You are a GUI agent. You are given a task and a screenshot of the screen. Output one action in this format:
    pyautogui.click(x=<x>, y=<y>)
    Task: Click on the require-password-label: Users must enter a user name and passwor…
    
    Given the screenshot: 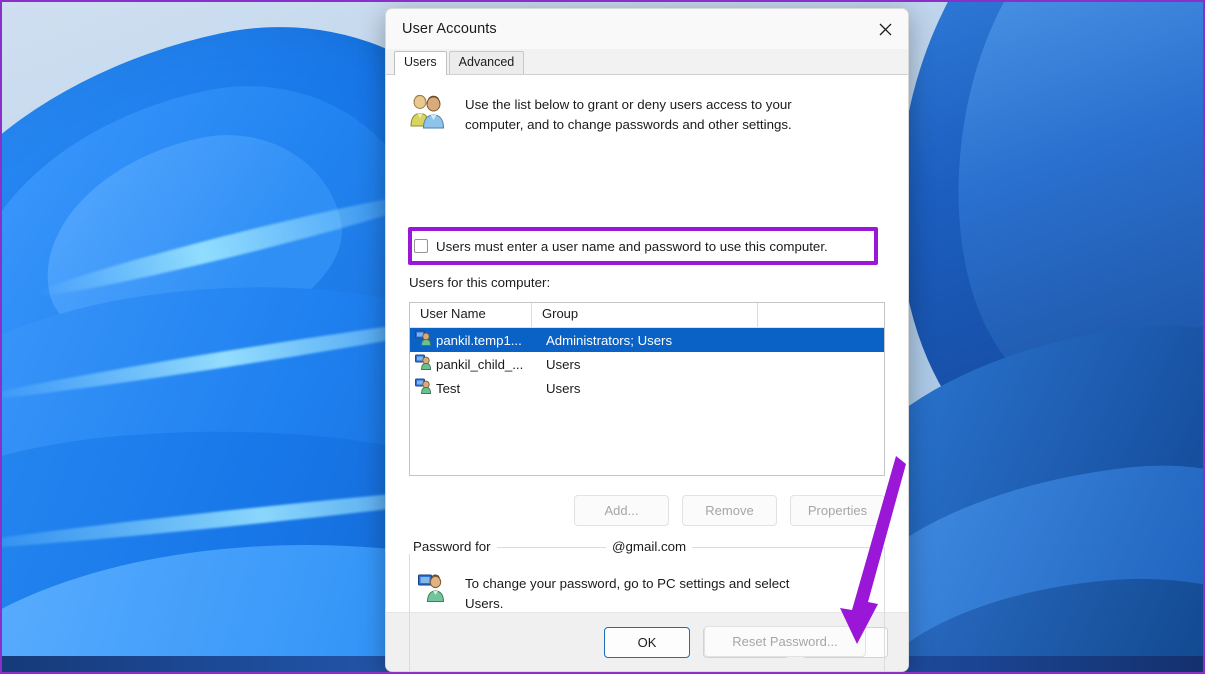 What is the action you would take?
    pyautogui.click(x=632, y=246)
    